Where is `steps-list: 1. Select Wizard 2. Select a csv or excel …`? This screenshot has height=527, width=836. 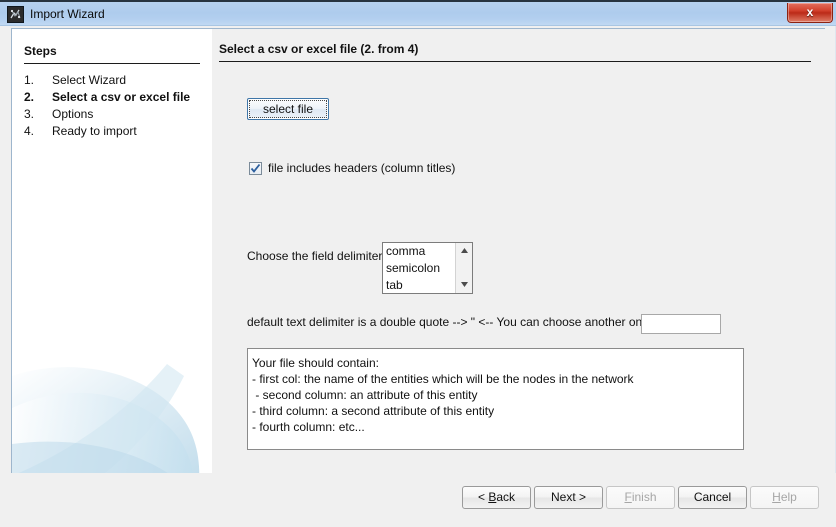
steps-list: 1. Select Wizard 2. Select a csv or excel … is located at coordinates (116, 104).